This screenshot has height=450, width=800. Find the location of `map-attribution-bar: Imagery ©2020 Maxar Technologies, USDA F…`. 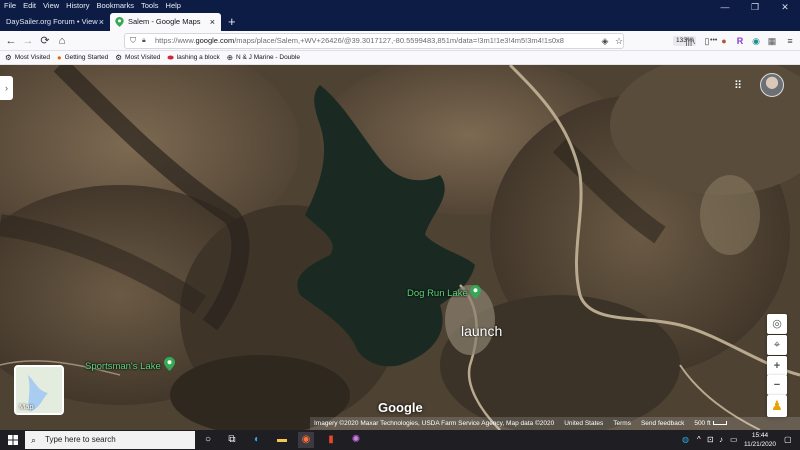

map-attribution-bar: Imagery ©2020 Maxar Technologies, USDA F… is located at coordinates (555, 423).